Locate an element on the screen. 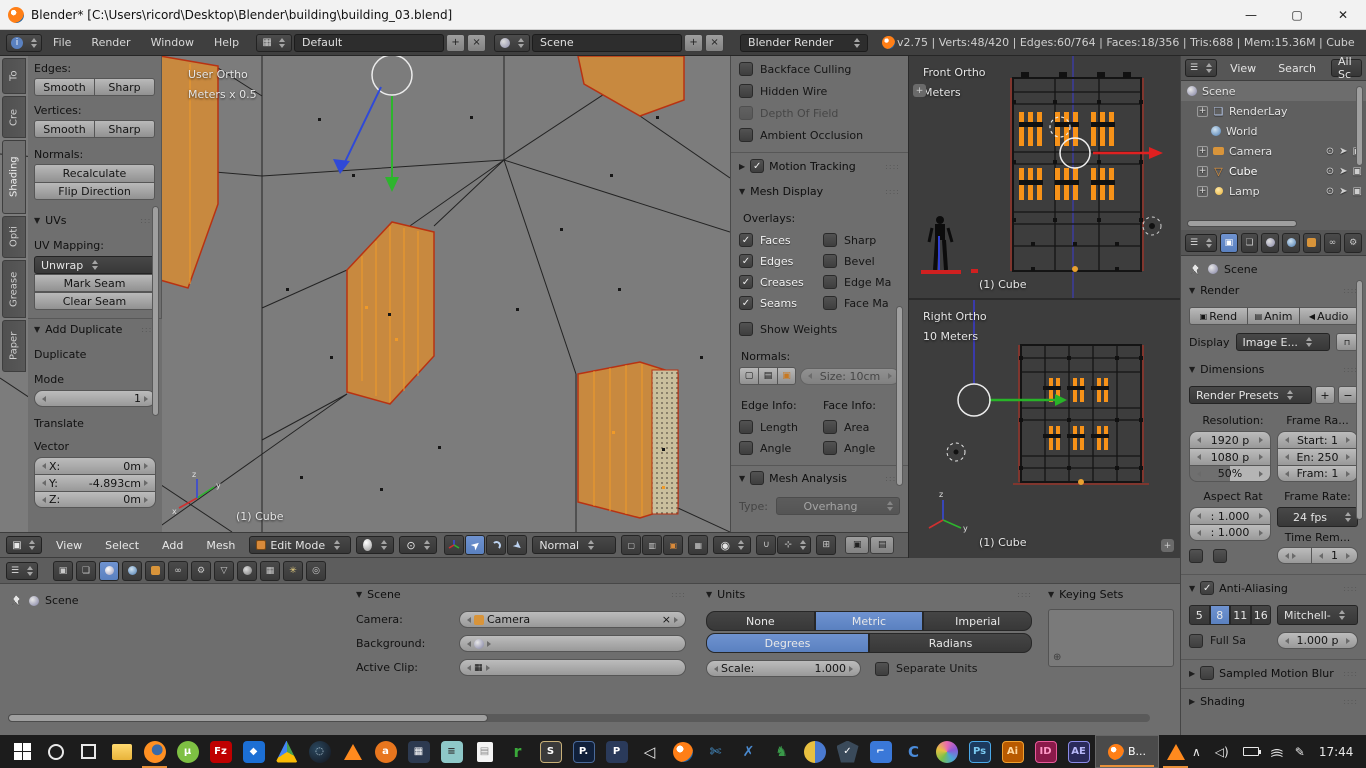 The image size is (1366, 768). crop-checkbox is located at coordinates (1220, 556).